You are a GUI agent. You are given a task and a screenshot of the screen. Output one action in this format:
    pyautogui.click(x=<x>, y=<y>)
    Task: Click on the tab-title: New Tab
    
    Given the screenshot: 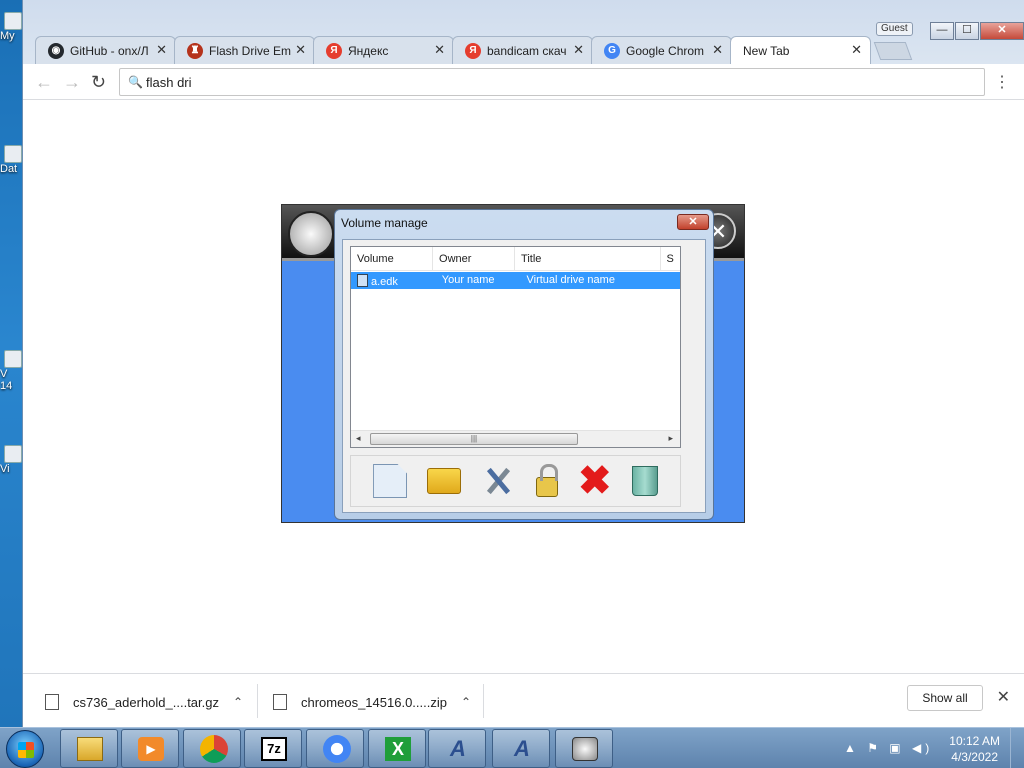 What is the action you would take?
    pyautogui.click(x=766, y=51)
    